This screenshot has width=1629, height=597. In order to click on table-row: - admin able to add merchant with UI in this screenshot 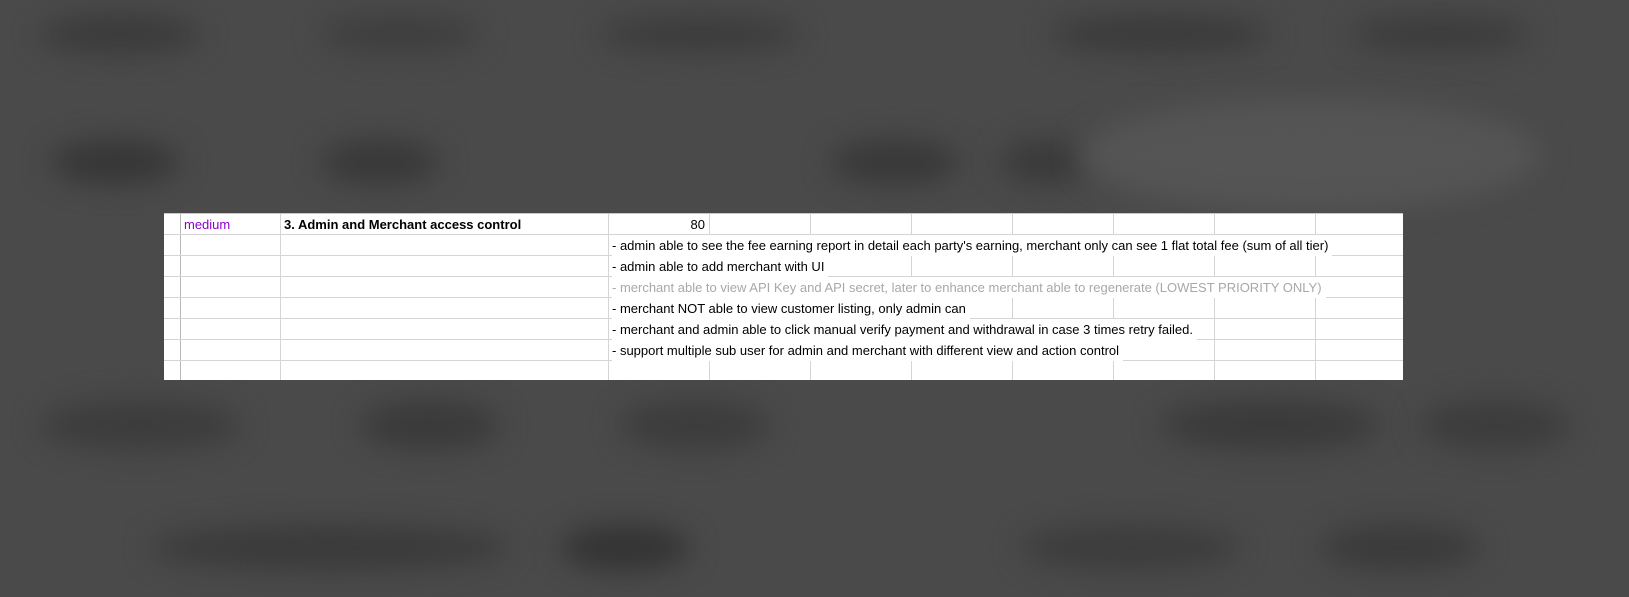, I will do `click(783, 266)`.